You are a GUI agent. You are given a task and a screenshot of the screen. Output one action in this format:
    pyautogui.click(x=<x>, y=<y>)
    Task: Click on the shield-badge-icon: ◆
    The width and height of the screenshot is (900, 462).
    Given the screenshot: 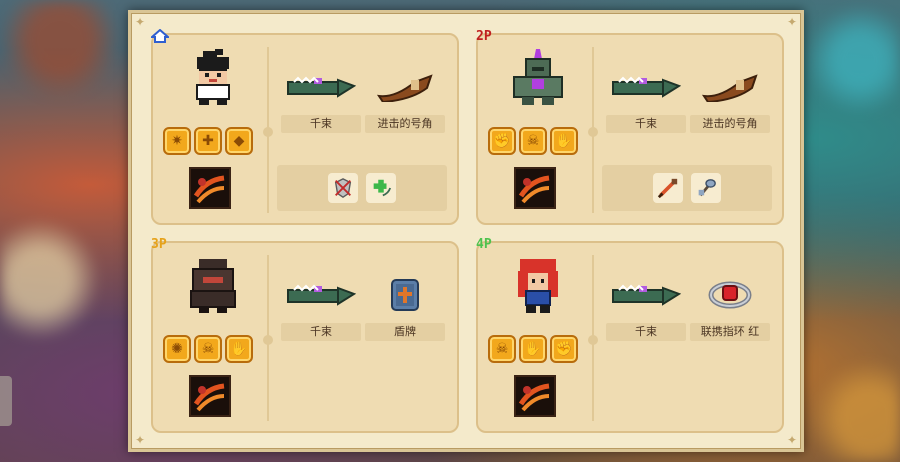 What is the action you would take?
    pyautogui.click(x=239, y=141)
    